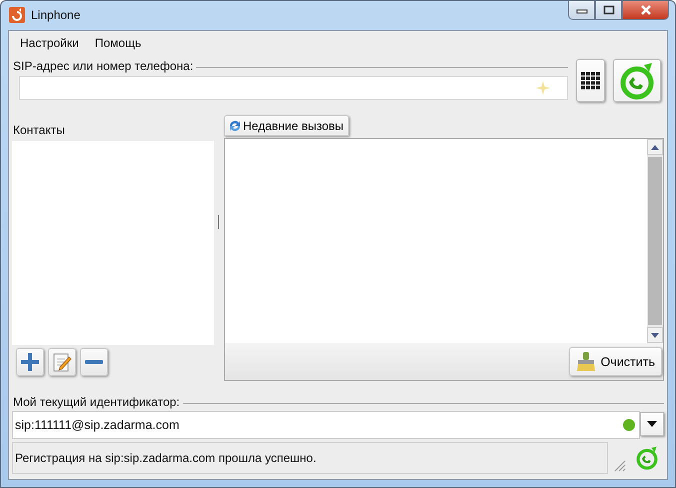 This screenshot has width=676, height=488. Describe the element at coordinates (637, 80) in the screenshot. I see `call-button` at that location.